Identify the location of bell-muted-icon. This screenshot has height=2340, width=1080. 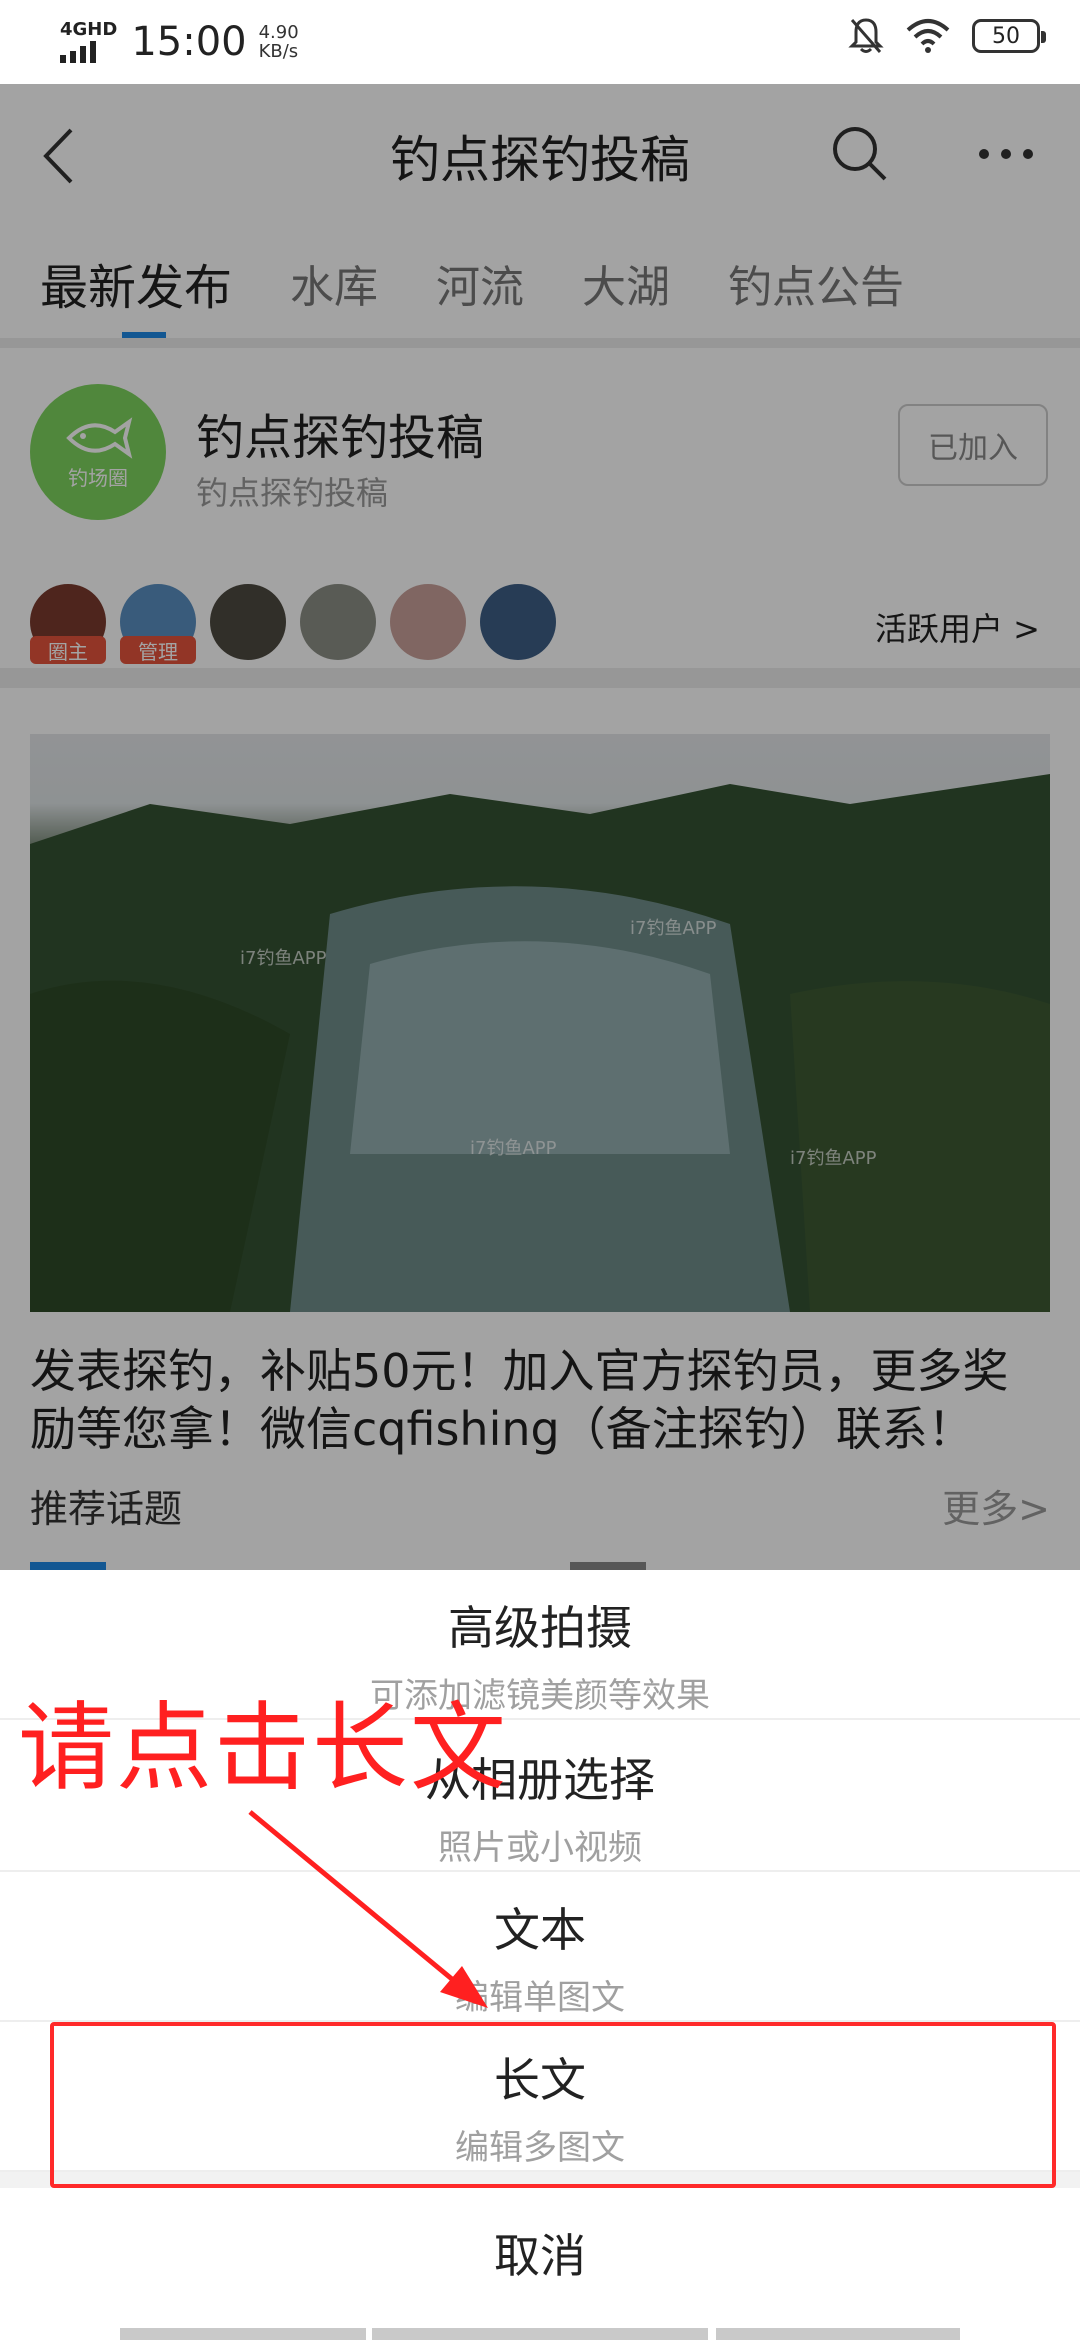
(866, 35).